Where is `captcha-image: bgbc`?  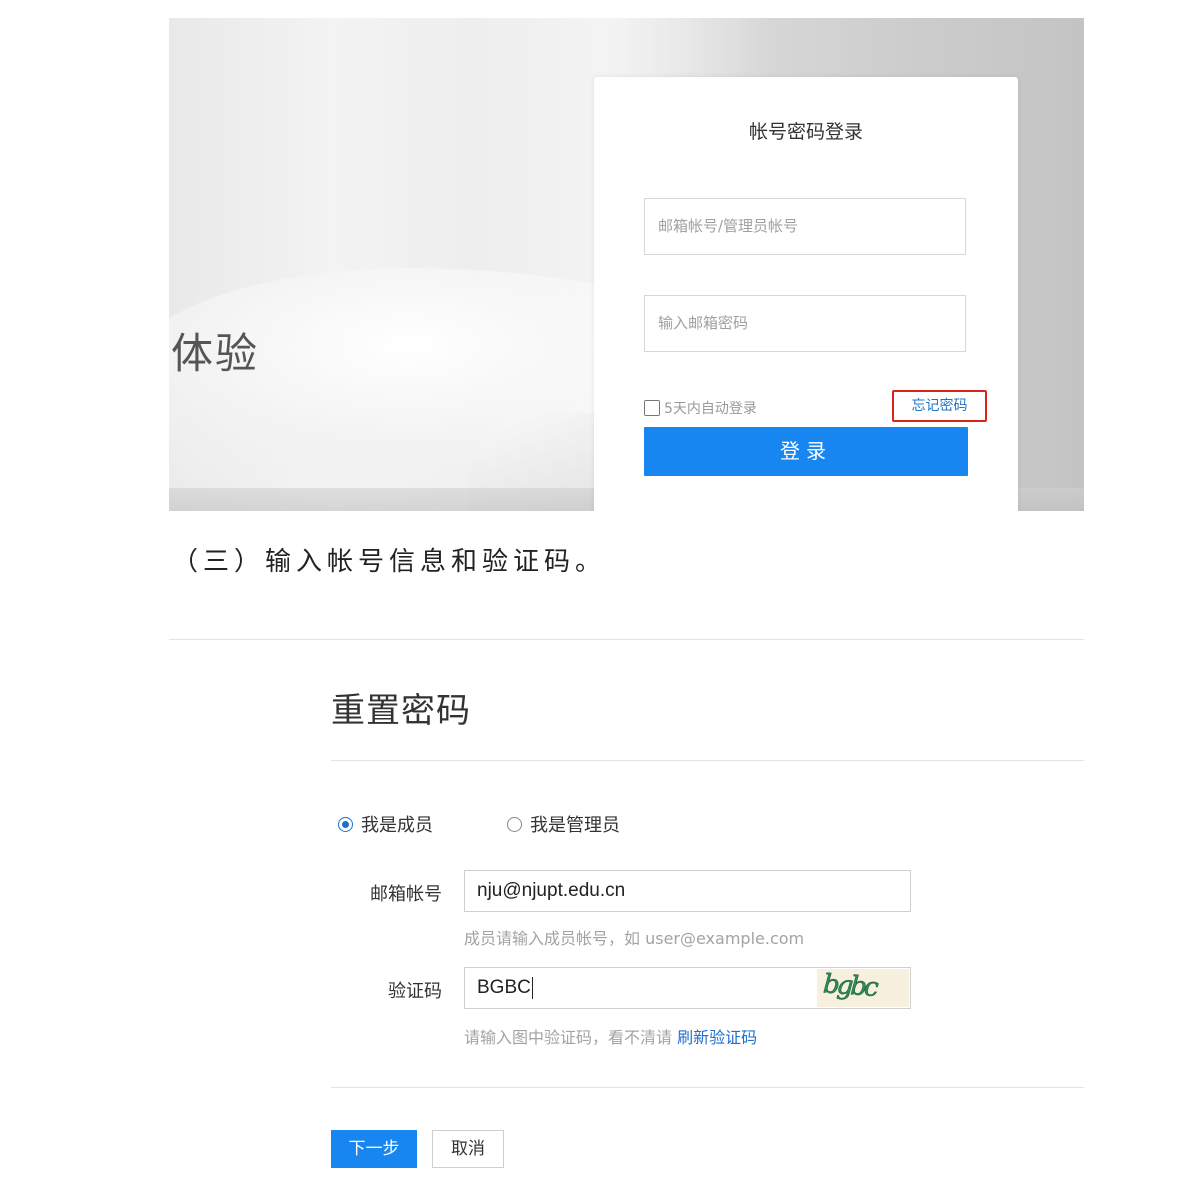 captcha-image: bgbc is located at coordinates (863, 988).